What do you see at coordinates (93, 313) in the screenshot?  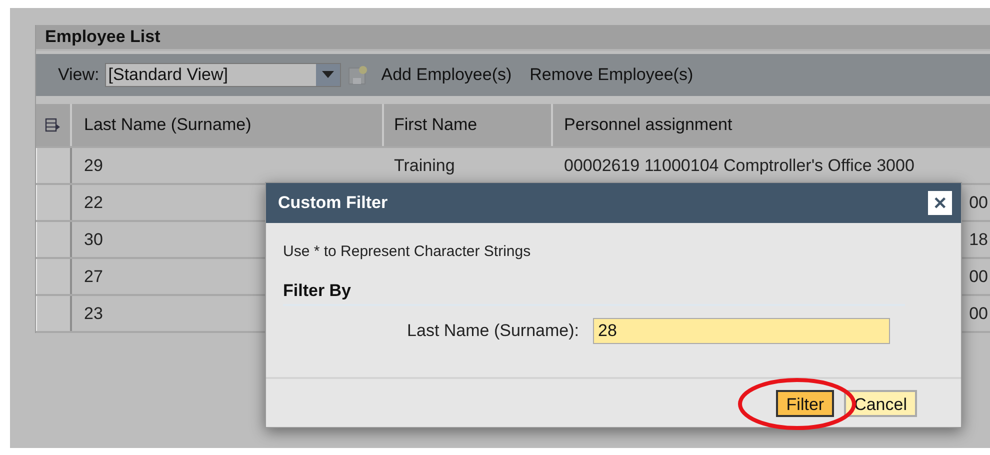 I see `table-cell-text: 23` at bounding box center [93, 313].